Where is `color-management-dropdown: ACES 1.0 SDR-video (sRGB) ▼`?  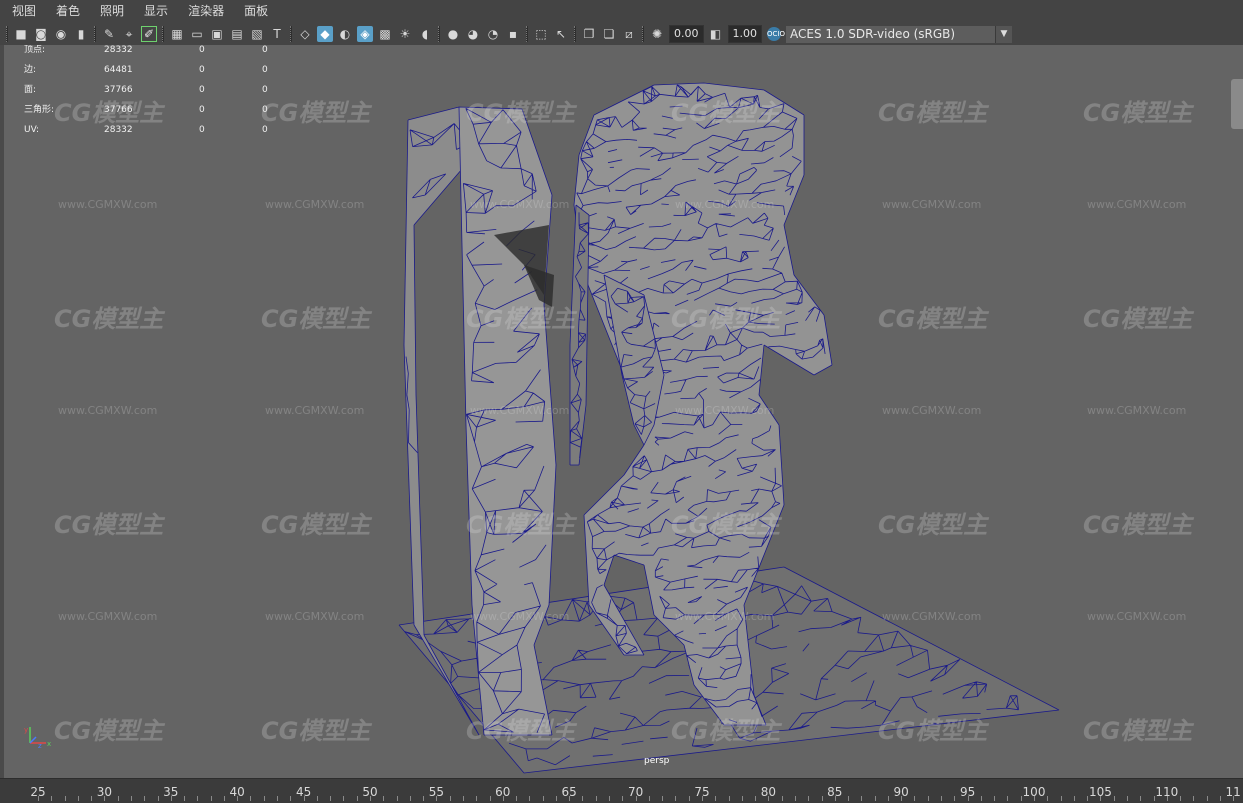
color-management-dropdown: ACES 1.0 SDR-video (sRGB) ▼ is located at coordinates (899, 34).